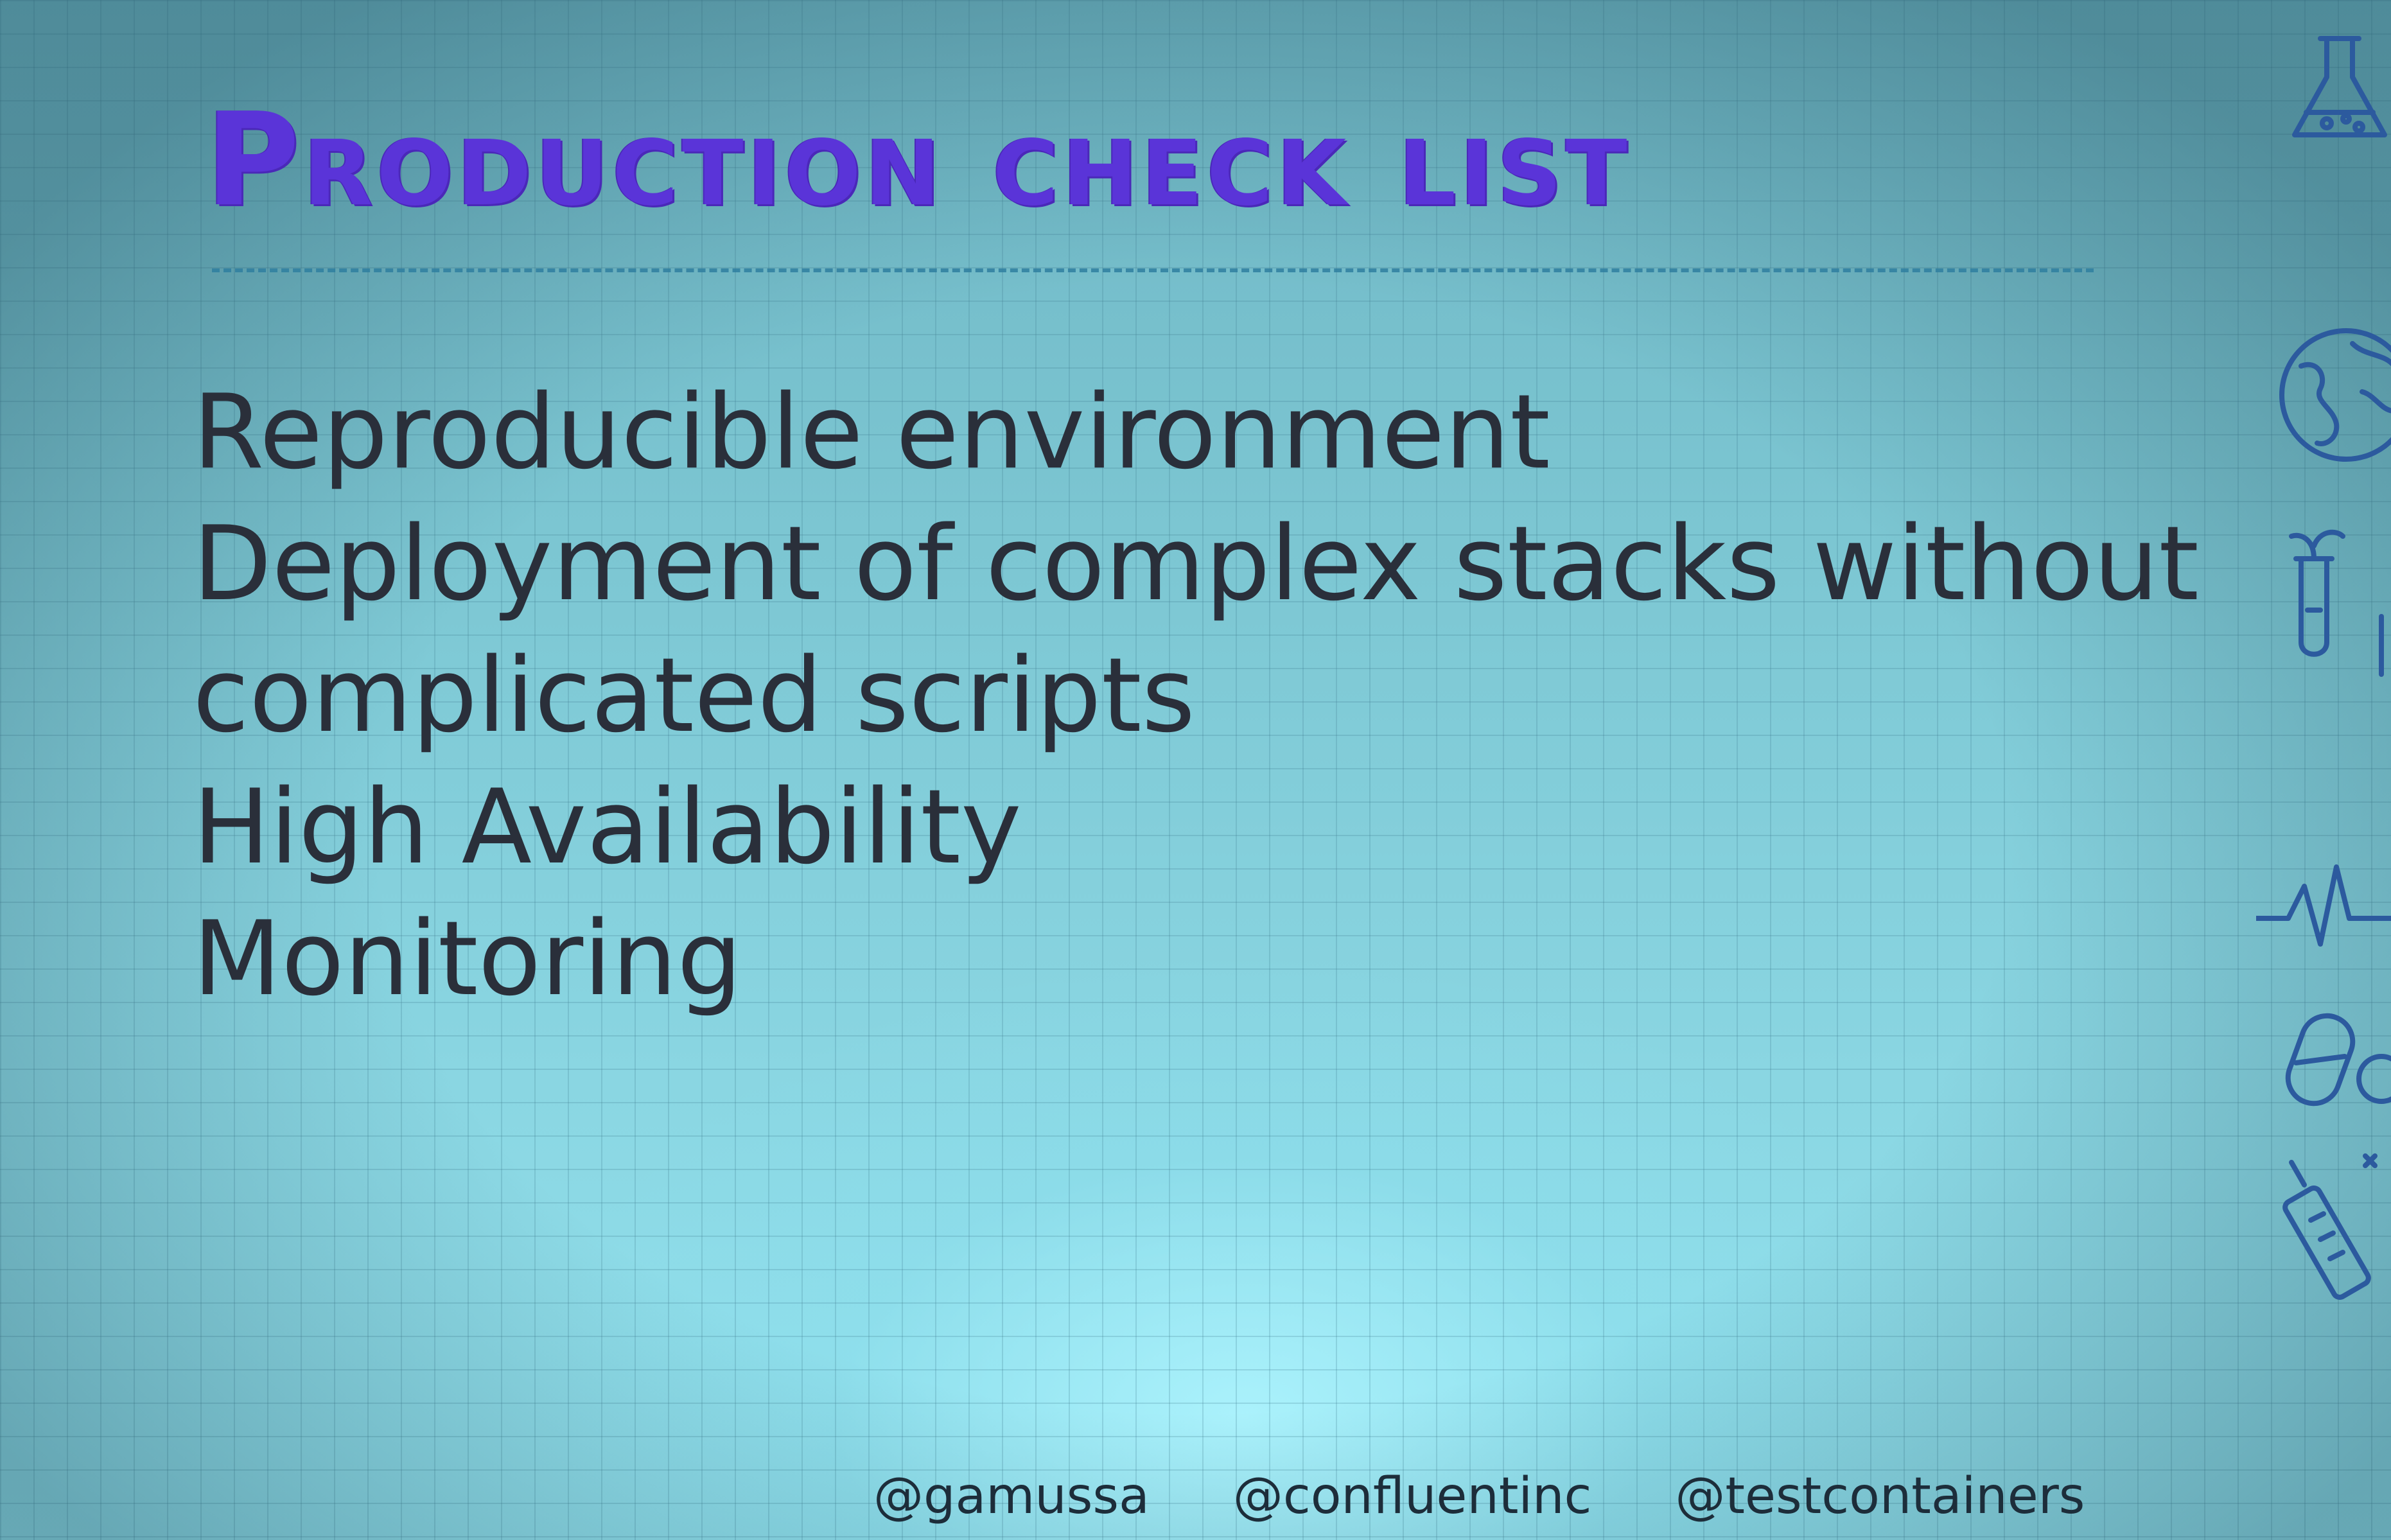 The height and width of the screenshot is (1540, 2391). I want to click on pill-icon, so click(2323, 1059).